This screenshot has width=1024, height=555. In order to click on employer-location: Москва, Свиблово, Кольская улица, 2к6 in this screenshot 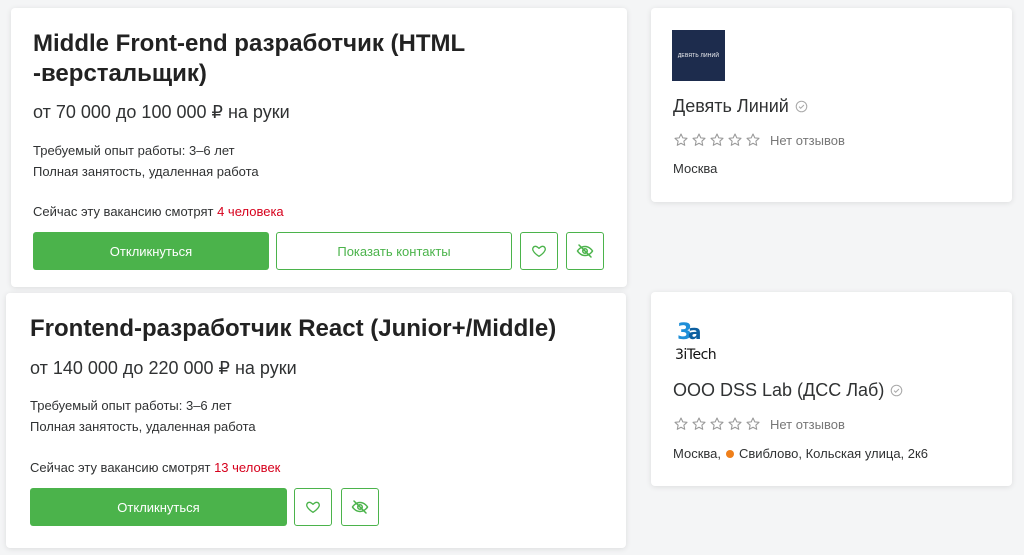, I will do `click(800, 453)`.